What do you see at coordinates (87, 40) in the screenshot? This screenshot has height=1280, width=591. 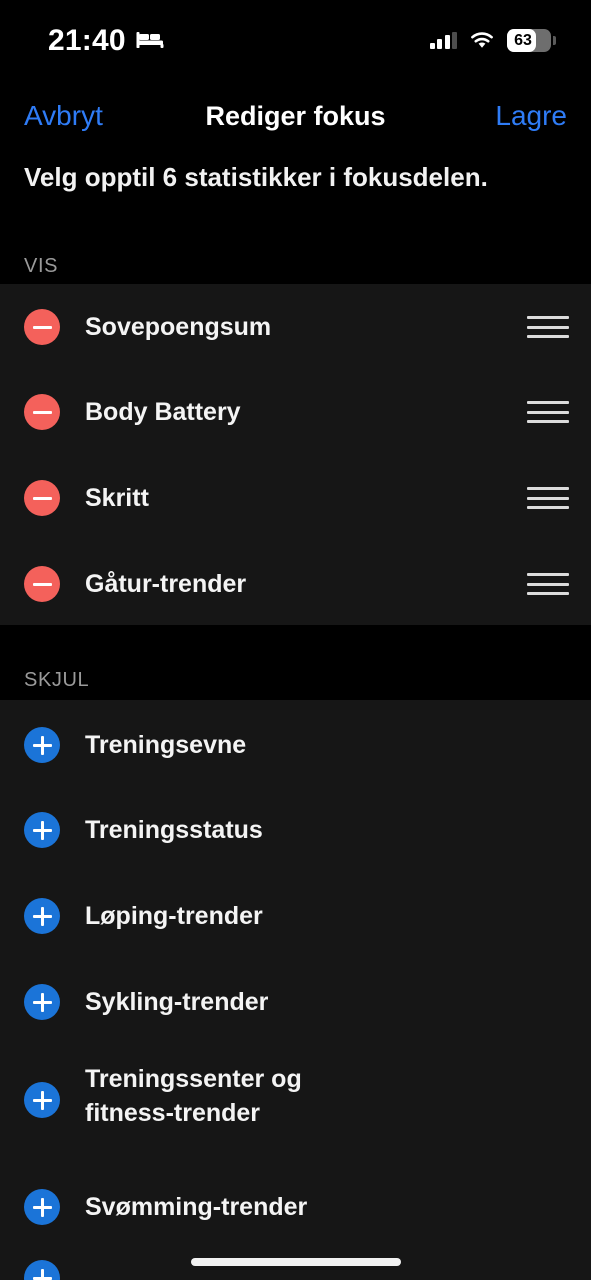 I see `status-bar-clock: 21:40` at bounding box center [87, 40].